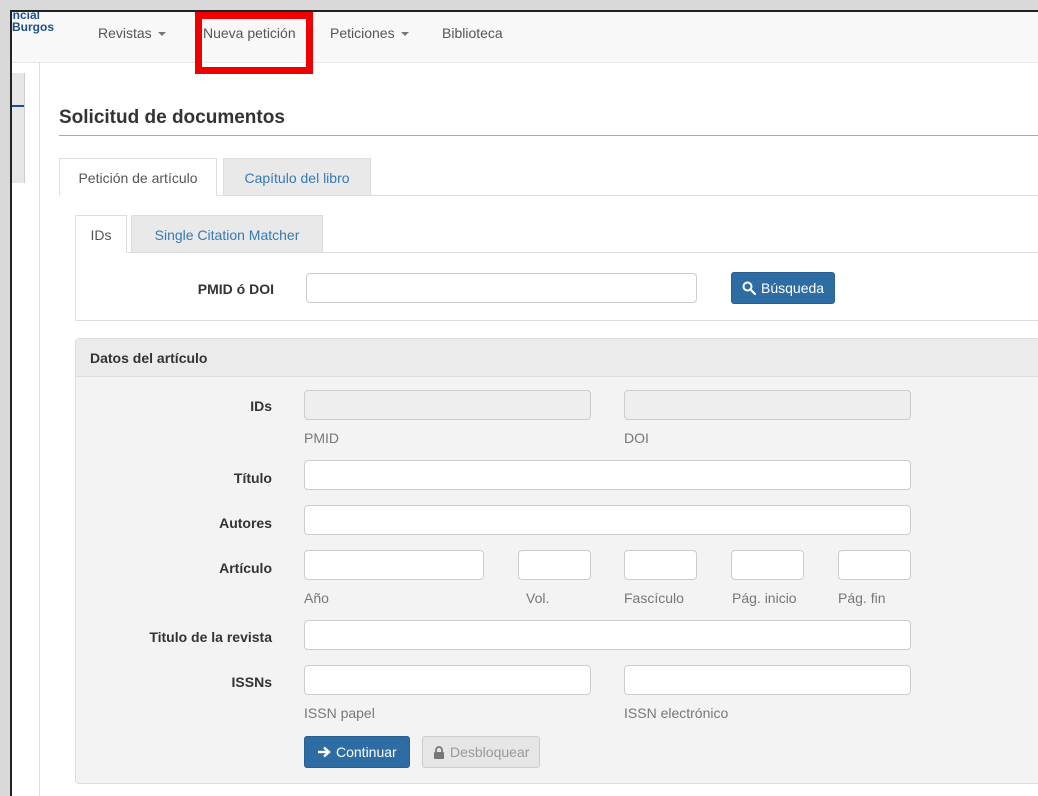  I want to click on panel-title: Datos del artículo, so click(149, 358).